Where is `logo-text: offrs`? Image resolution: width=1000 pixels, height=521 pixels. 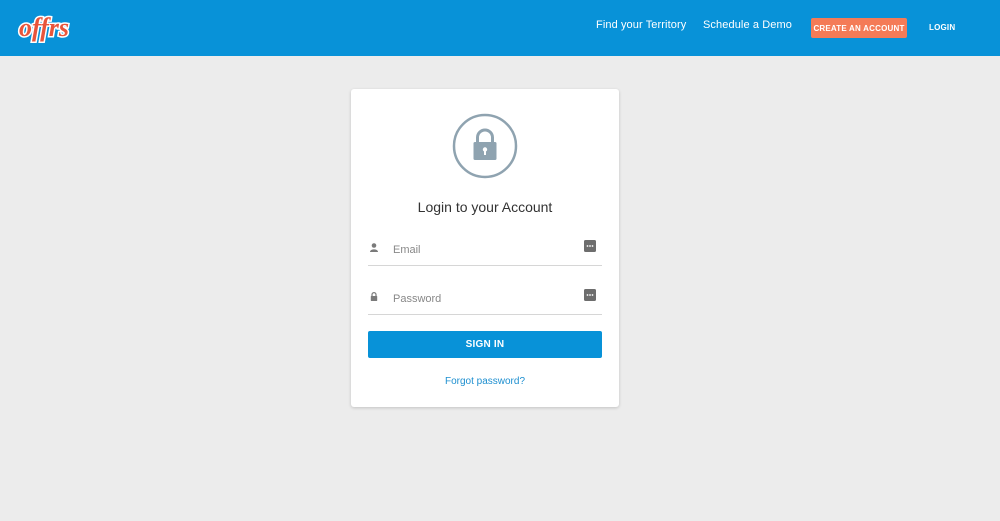 logo-text: offrs is located at coordinates (44, 27).